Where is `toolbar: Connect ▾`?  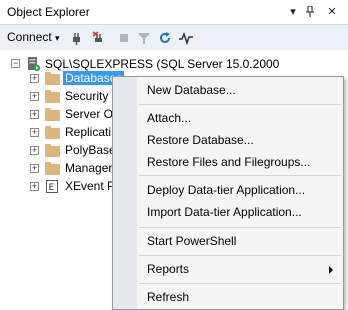
toolbar: Connect ▾ is located at coordinates (174, 37).